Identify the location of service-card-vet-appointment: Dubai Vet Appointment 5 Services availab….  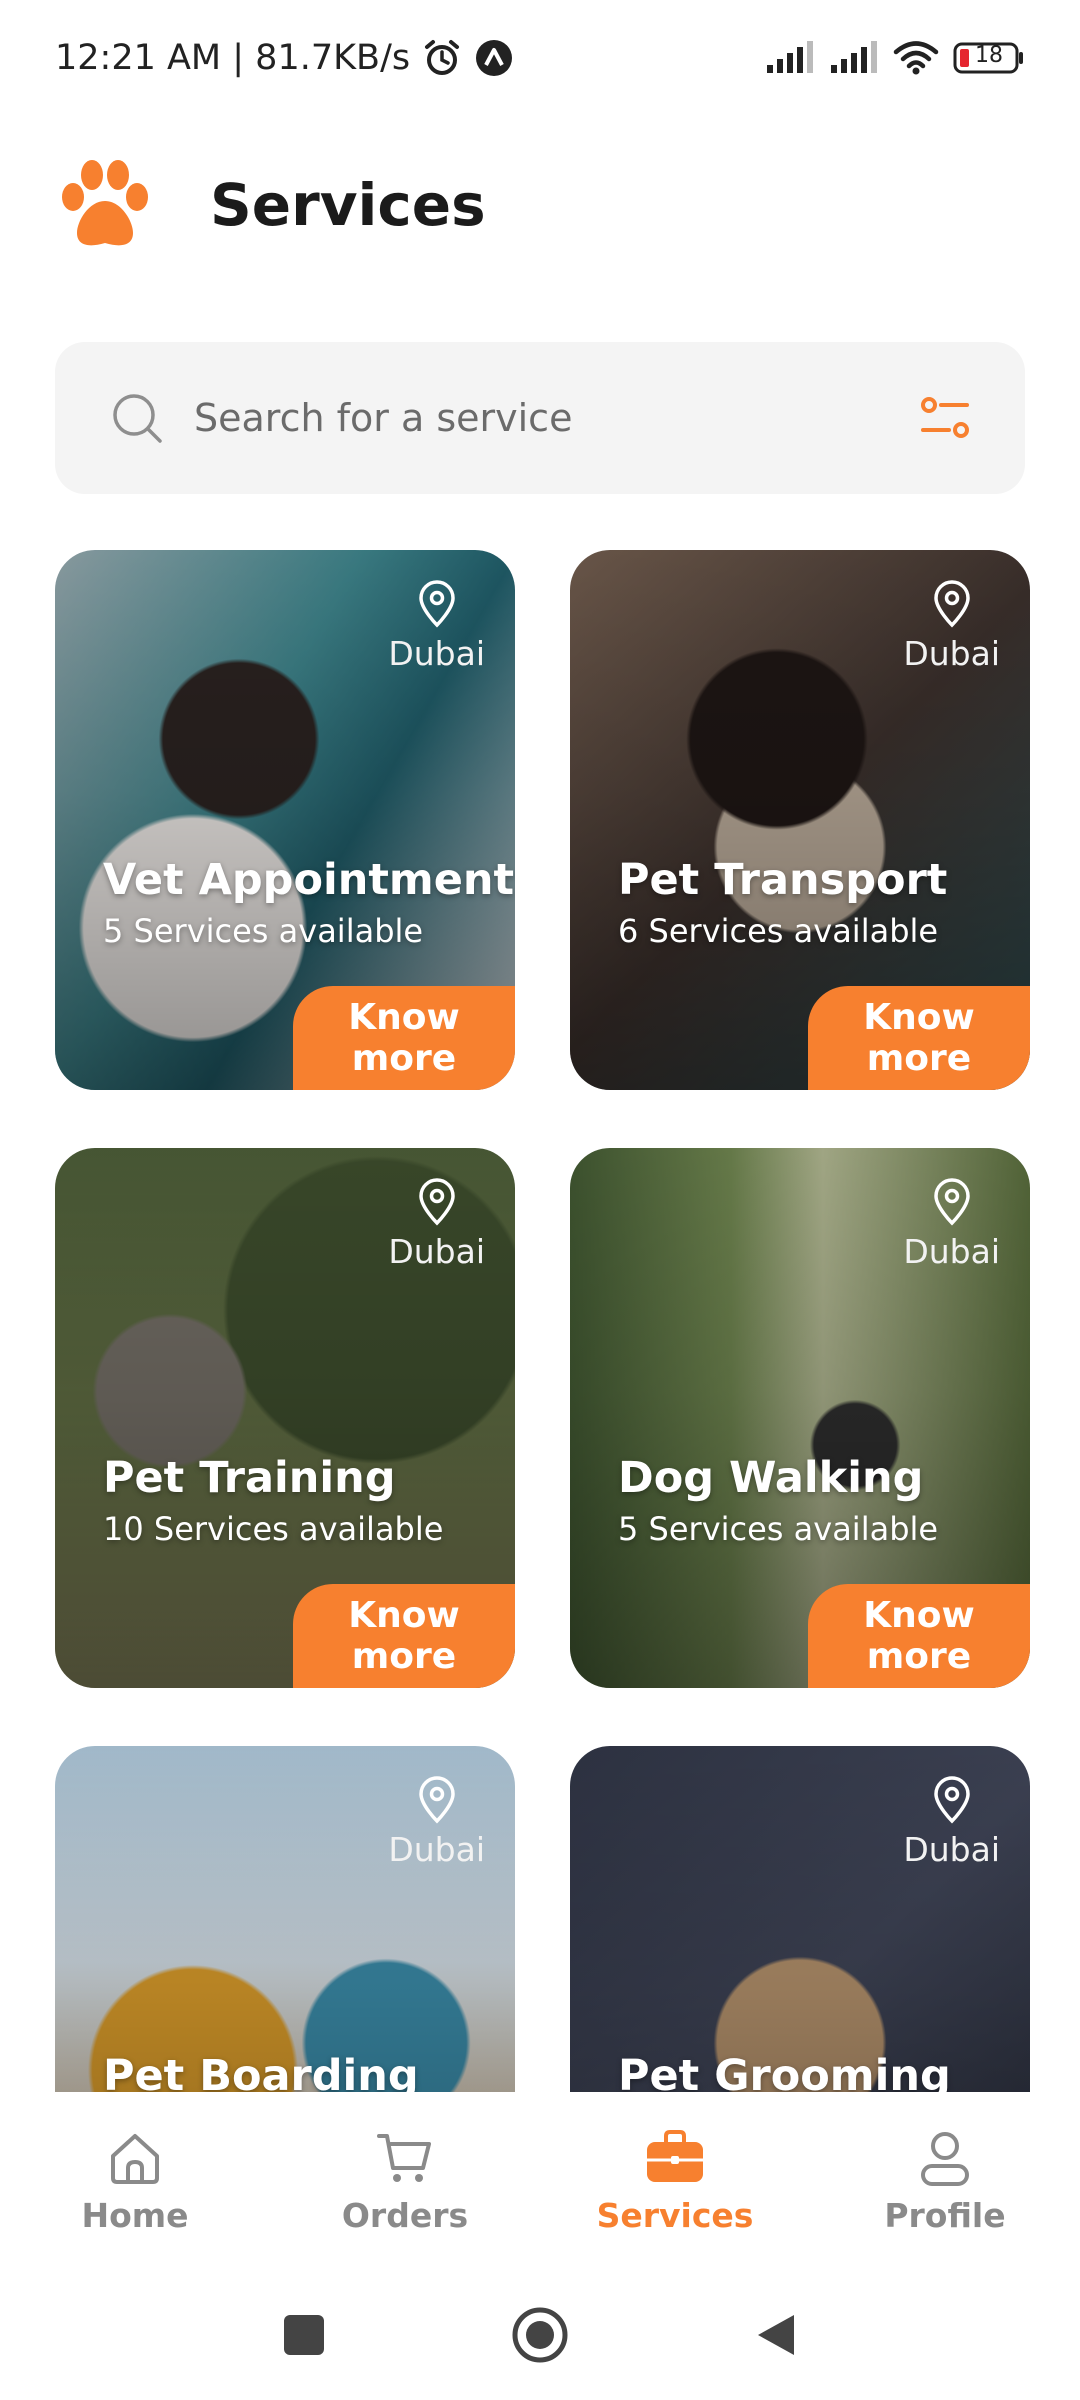
(285, 820).